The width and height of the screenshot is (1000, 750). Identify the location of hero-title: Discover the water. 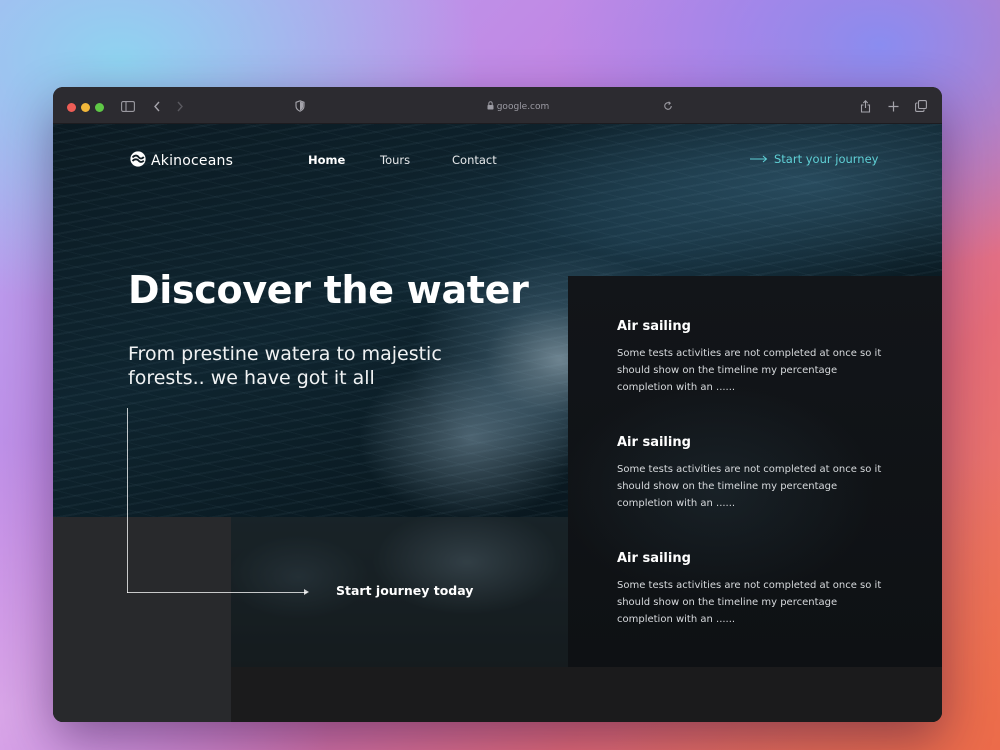
(328, 290).